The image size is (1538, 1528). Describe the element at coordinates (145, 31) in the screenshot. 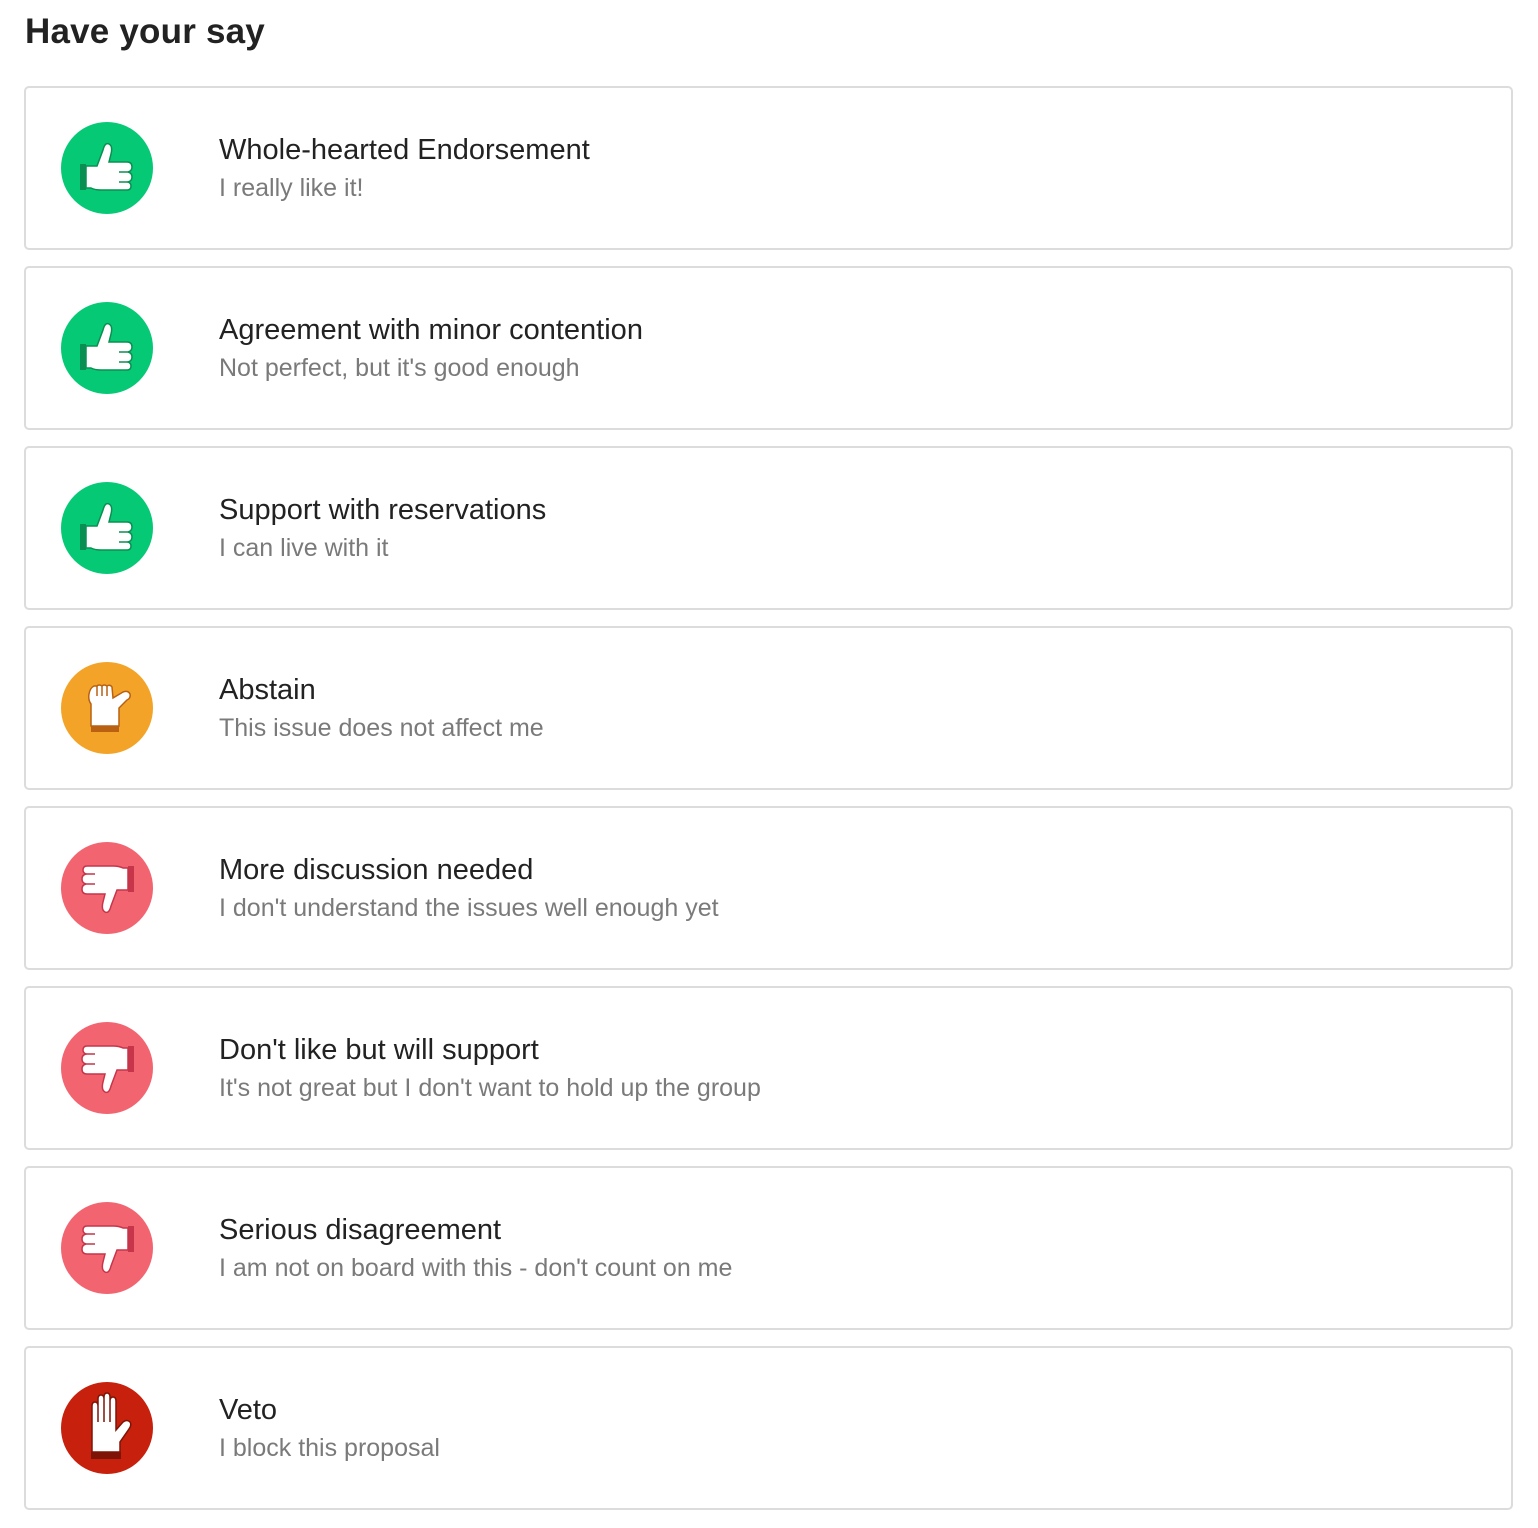

I see `page-title: Have your say` at that location.